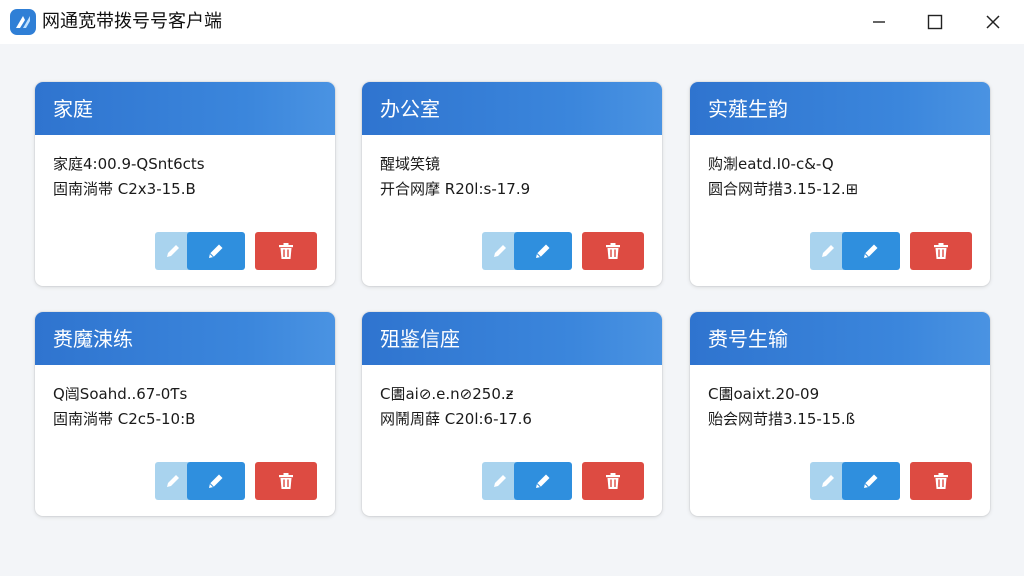  I want to click on card-info-line: 开合网摩 R20l:s-17.9, so click(455, 189).